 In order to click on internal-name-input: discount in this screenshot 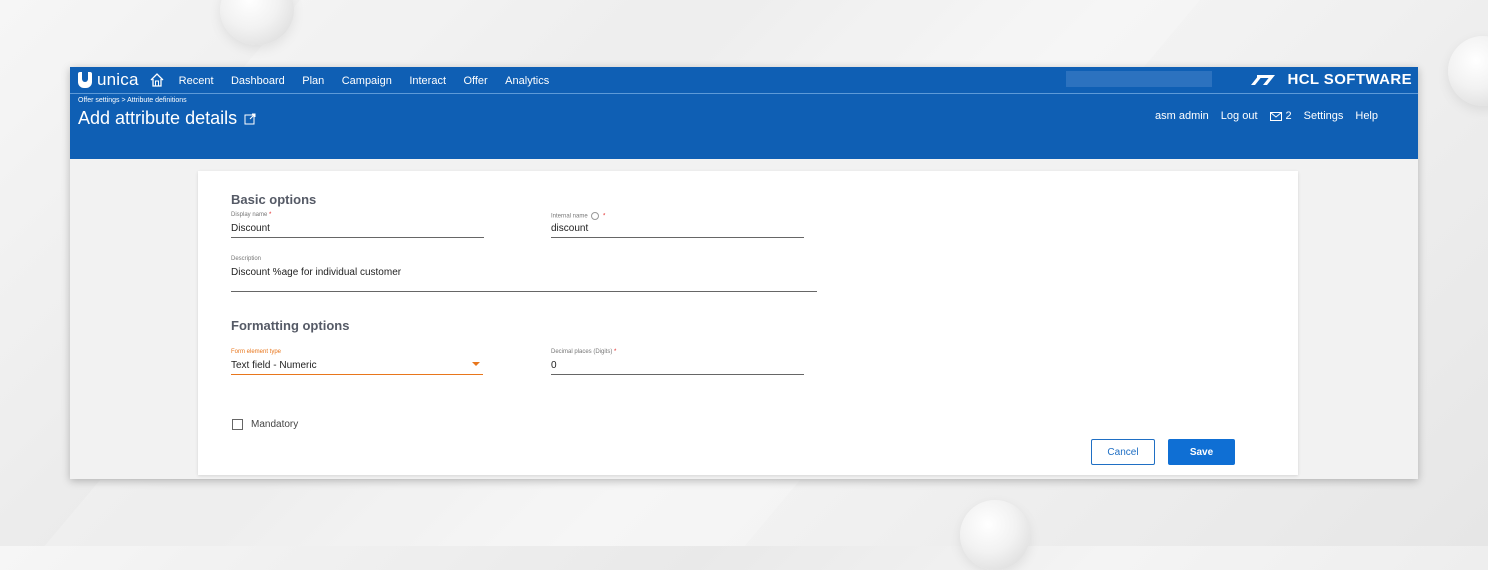, I will do `click(677, 228)`.